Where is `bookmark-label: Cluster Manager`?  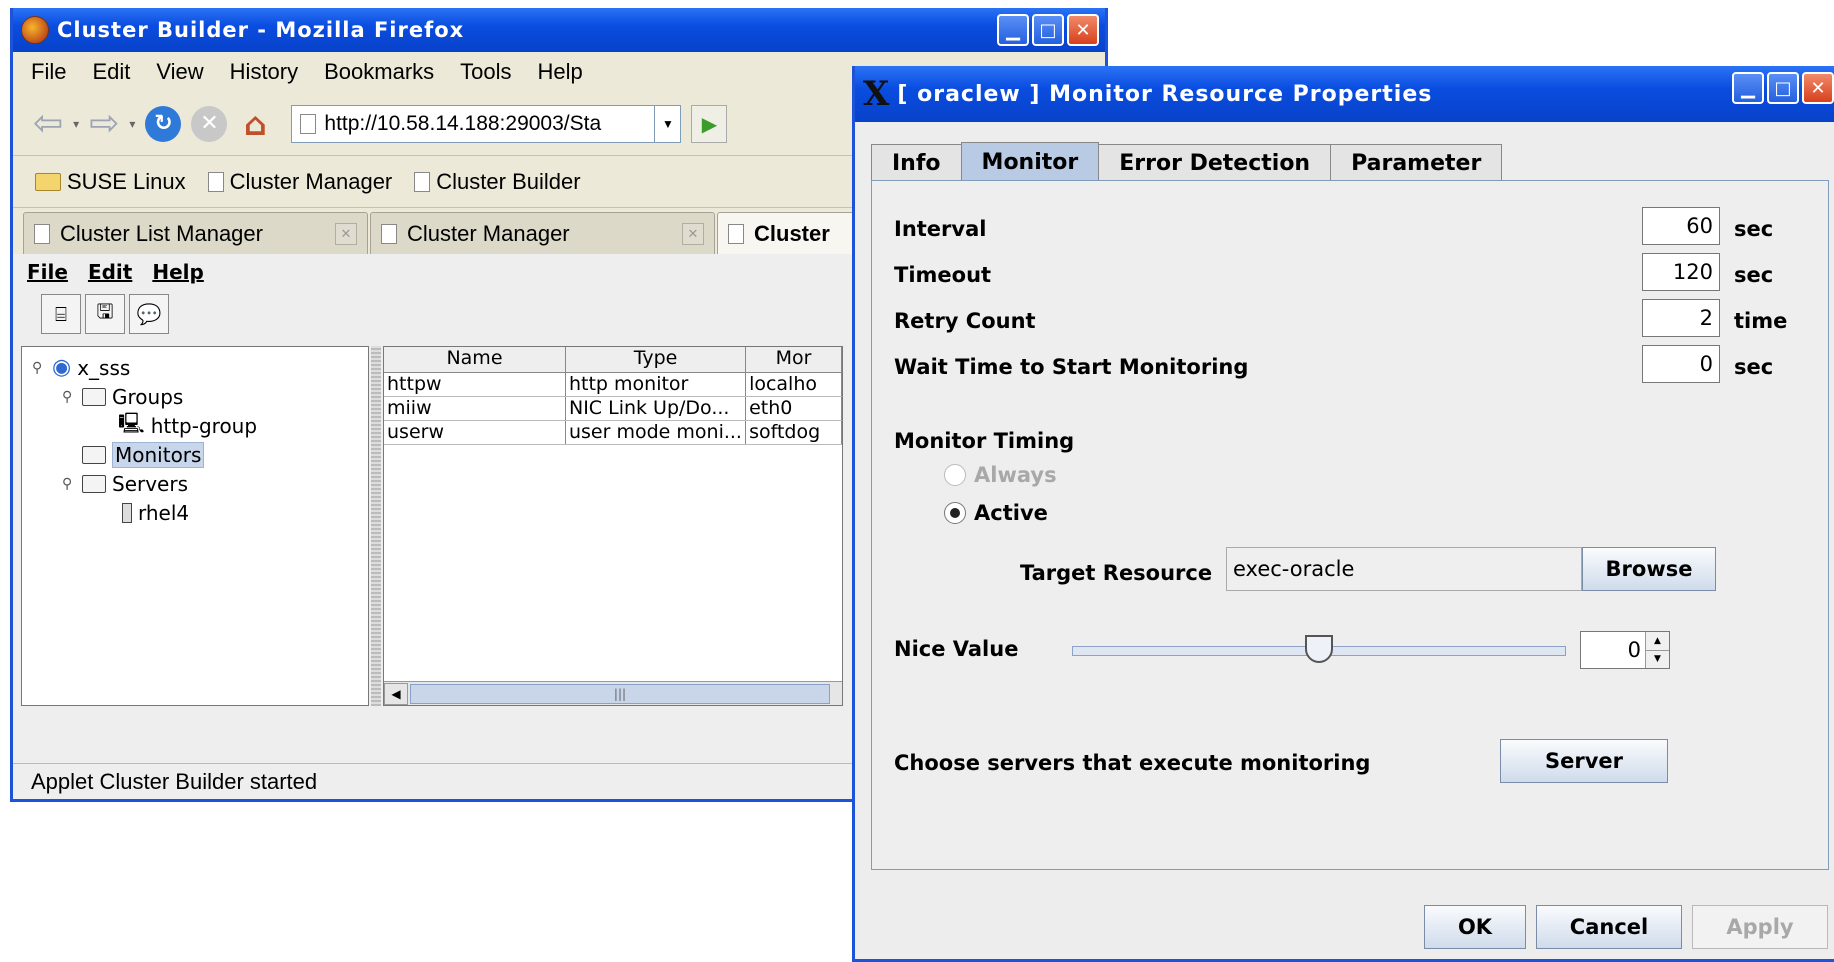
bookmark-label: Cluster Manager is located at coordinates (311, 181).